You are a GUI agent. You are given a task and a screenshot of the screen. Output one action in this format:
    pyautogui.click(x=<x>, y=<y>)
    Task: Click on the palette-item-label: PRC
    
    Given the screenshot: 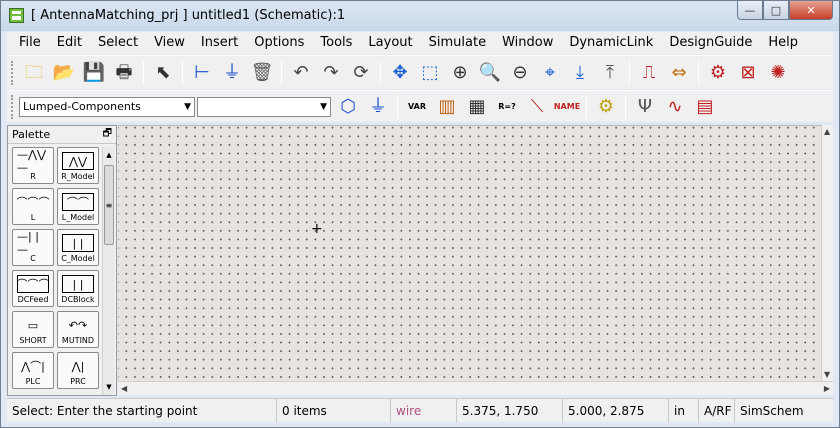 What is the action you would take?
    pyautogui.click(x=78, y=381)
    